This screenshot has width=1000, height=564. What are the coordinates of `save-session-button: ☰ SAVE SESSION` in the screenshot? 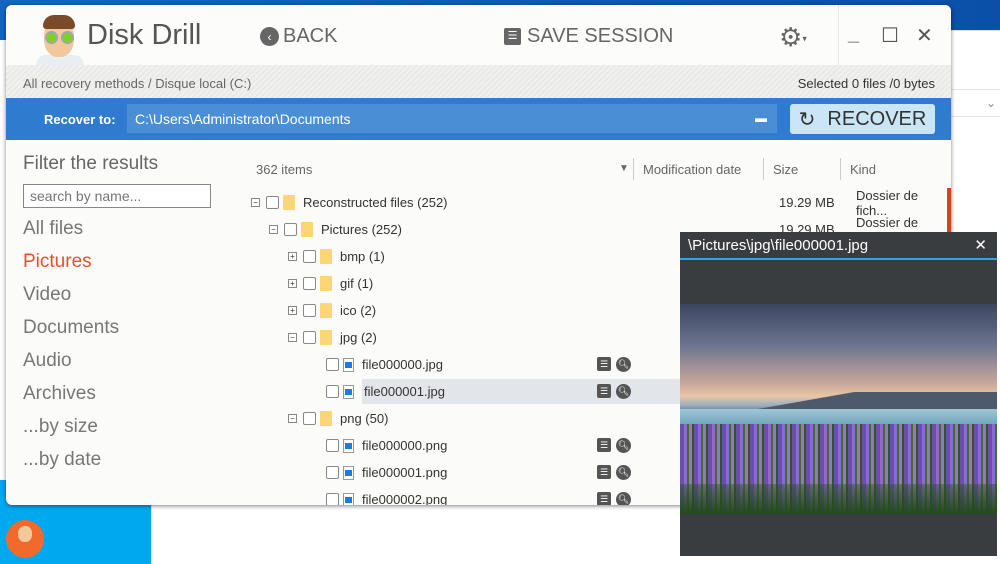 It's located at (588, 36).